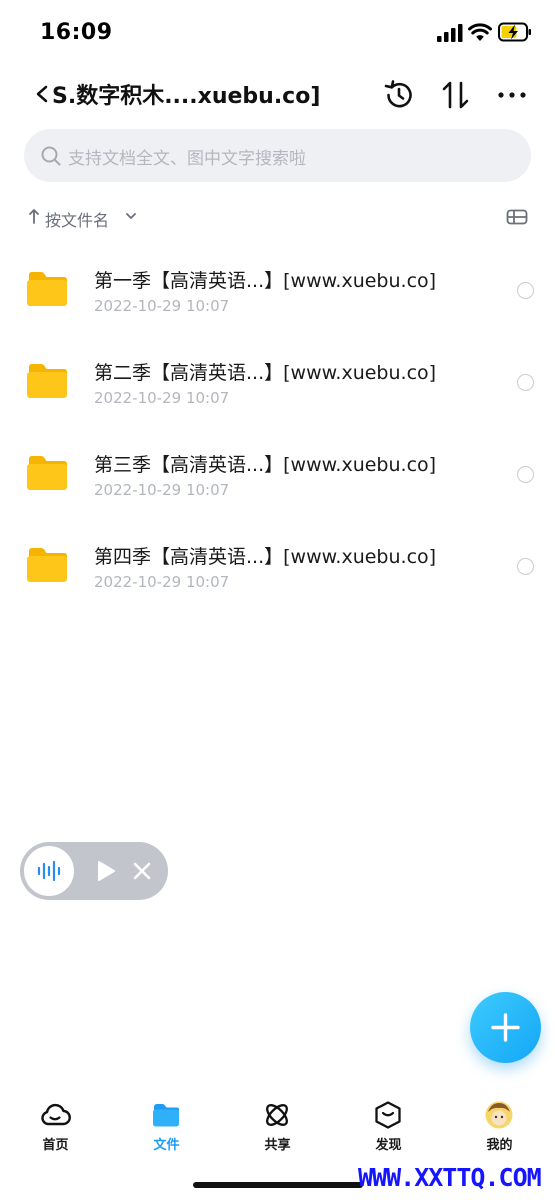 Image resolution: width=555 pixels, height=1200 pixels. What do you see at coordinates (106, 871) in the screenshot?
I see `play-icon` at bounding box center [106, 871].